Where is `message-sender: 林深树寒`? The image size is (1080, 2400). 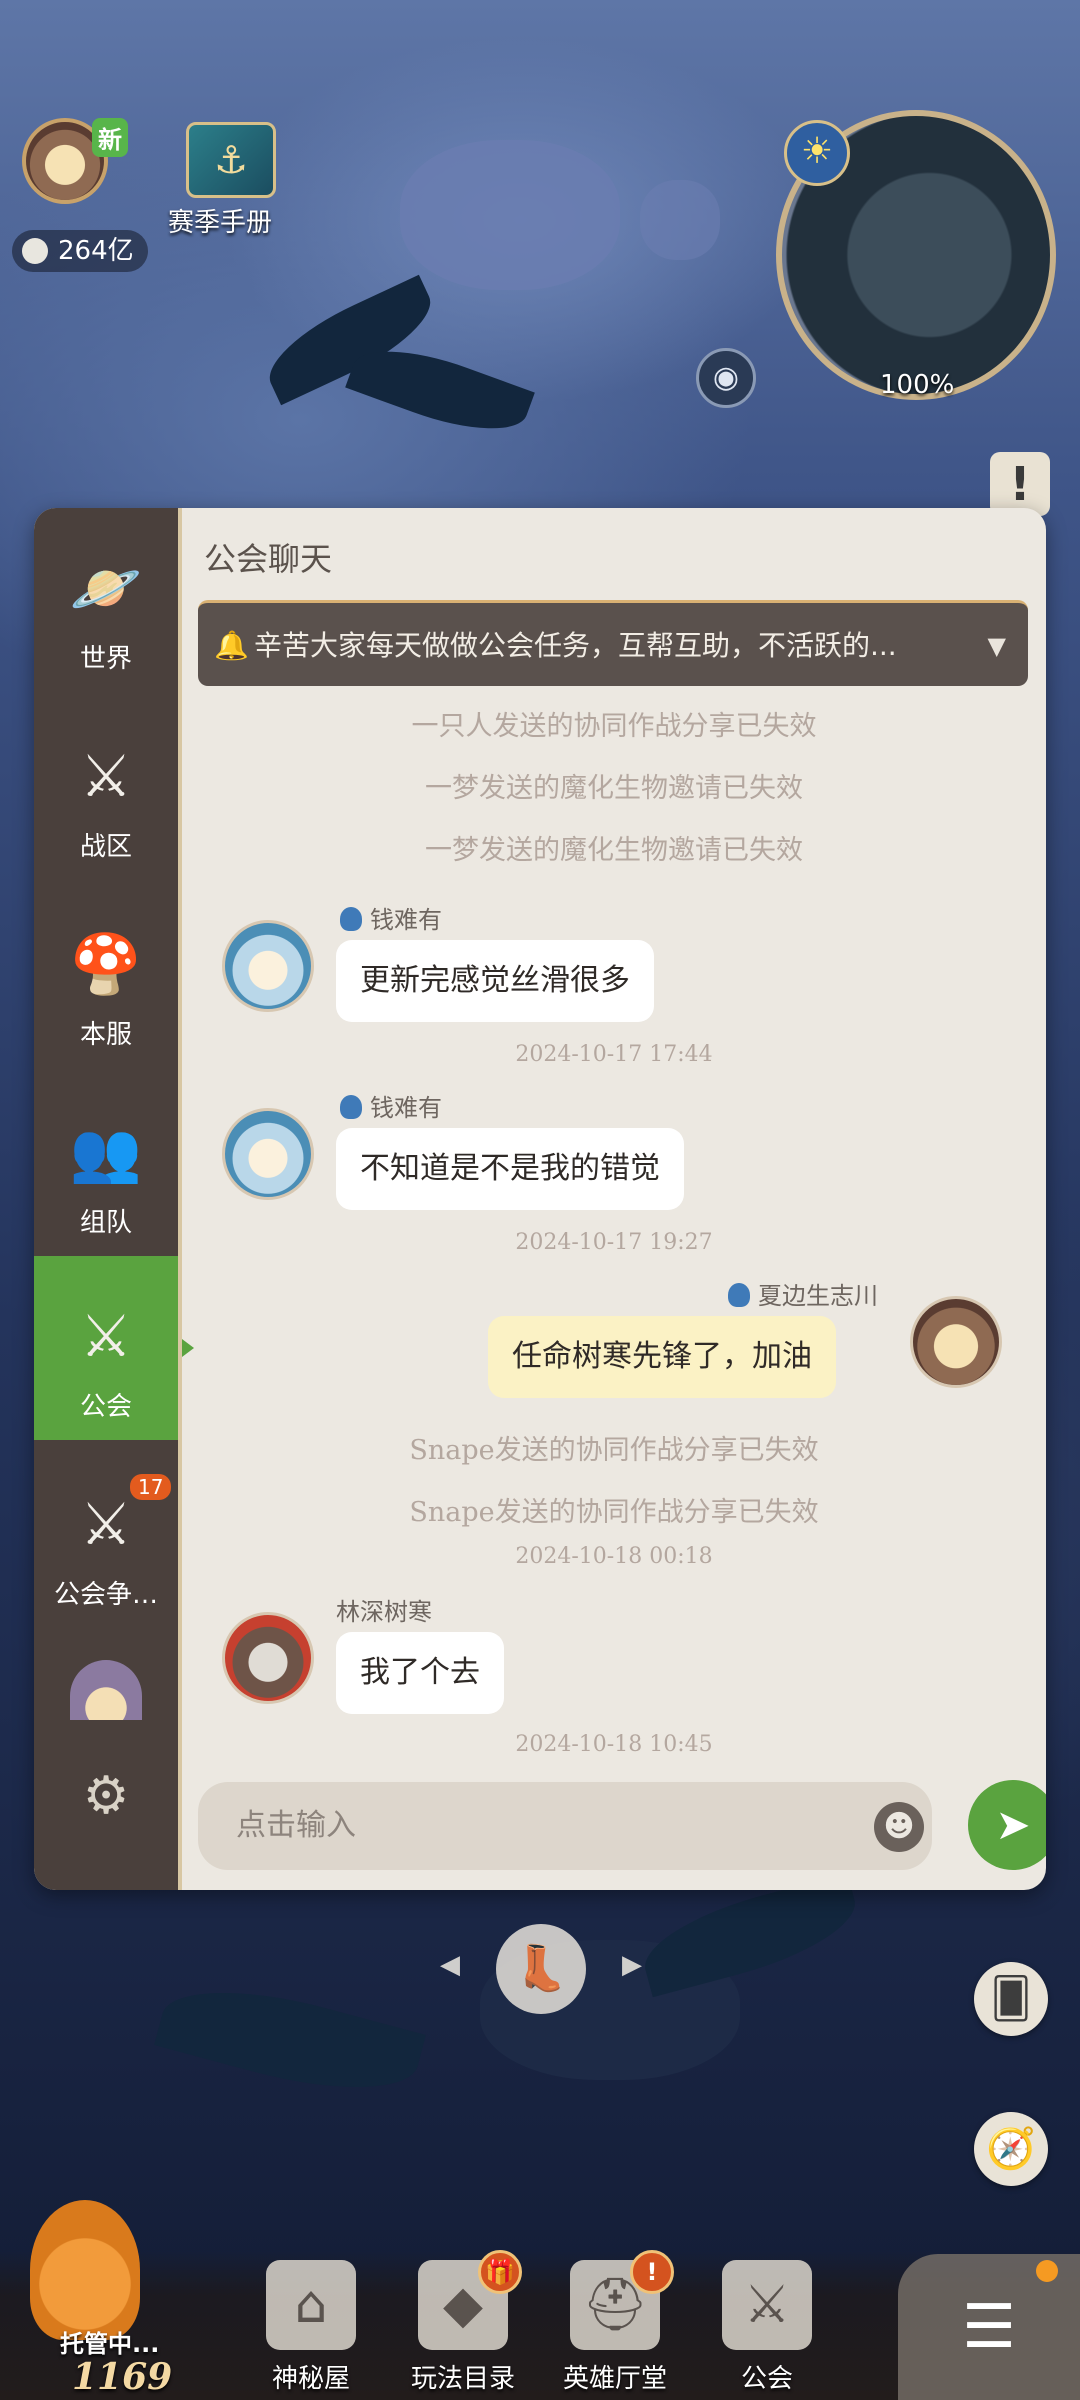
message-sender: 林深树寒 is located at coordinates (384, 1609).